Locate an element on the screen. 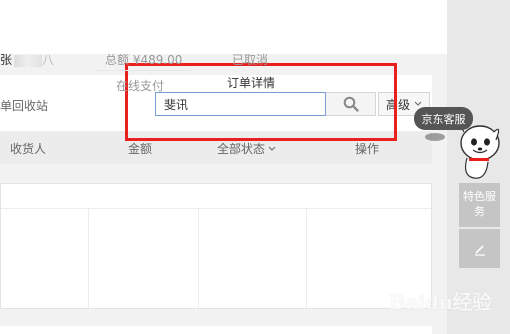  header-action: 操作 is located at coordinates (367, 149).